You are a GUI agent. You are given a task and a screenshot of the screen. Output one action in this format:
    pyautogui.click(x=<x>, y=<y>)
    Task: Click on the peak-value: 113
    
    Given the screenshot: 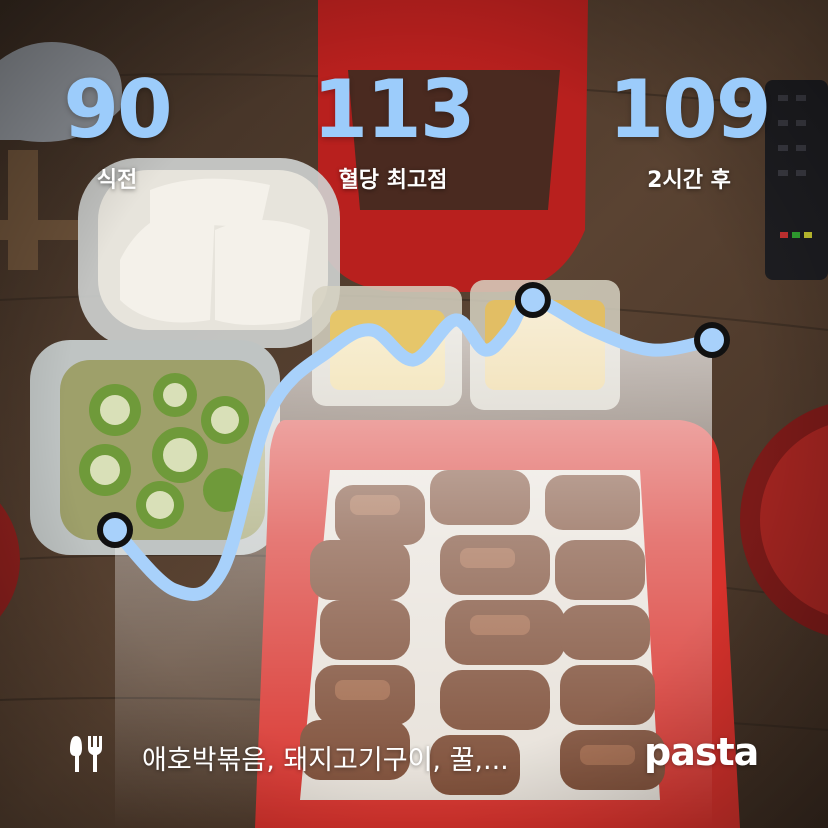 What is the action you would take?
    pyautogui.click(x=394, y=109)
    